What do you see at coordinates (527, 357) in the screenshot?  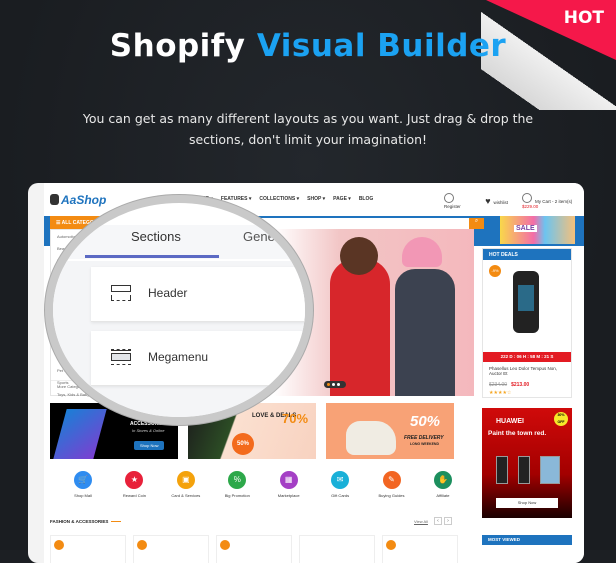 I see `countdown-timer: 222 D : 06 H : 58 M : 21 S` at bounding box center [527, 357].